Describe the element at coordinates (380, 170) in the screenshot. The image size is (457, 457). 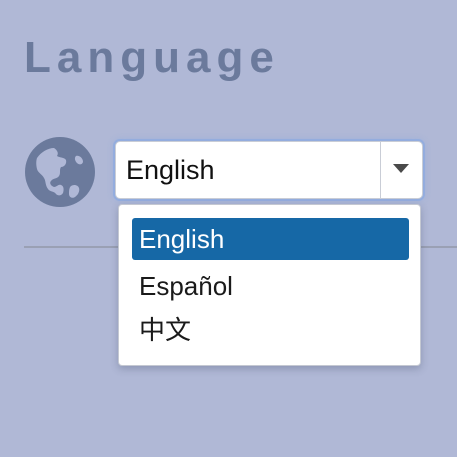
I see `select-separator` at that location.